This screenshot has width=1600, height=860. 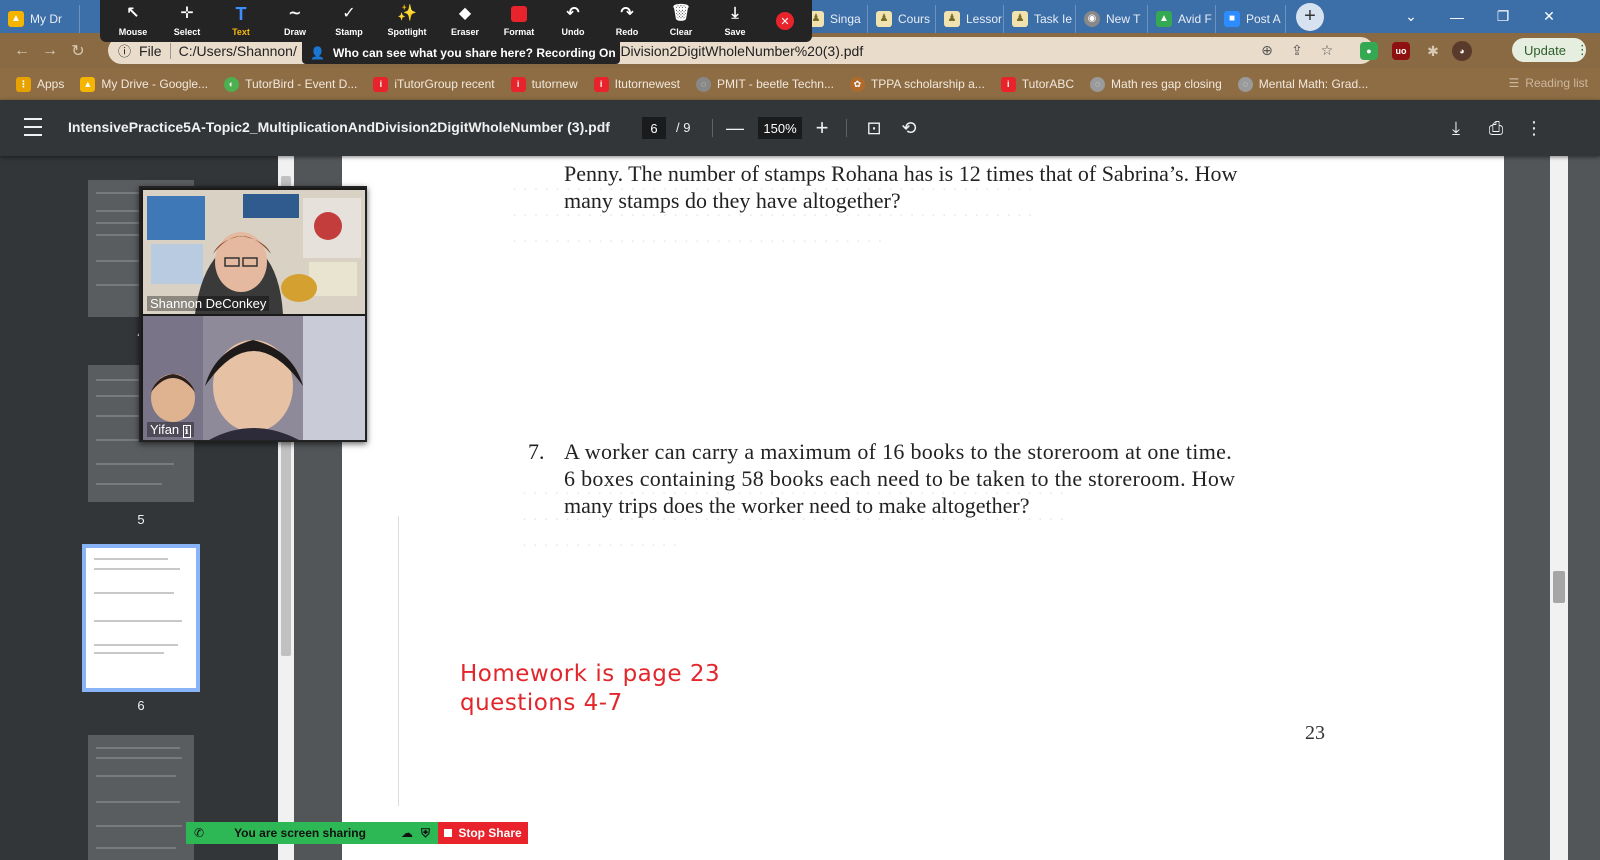 I want to click on video-panel: Shannon DeConkey Yifan ℹ, so click(x=253, y=314).